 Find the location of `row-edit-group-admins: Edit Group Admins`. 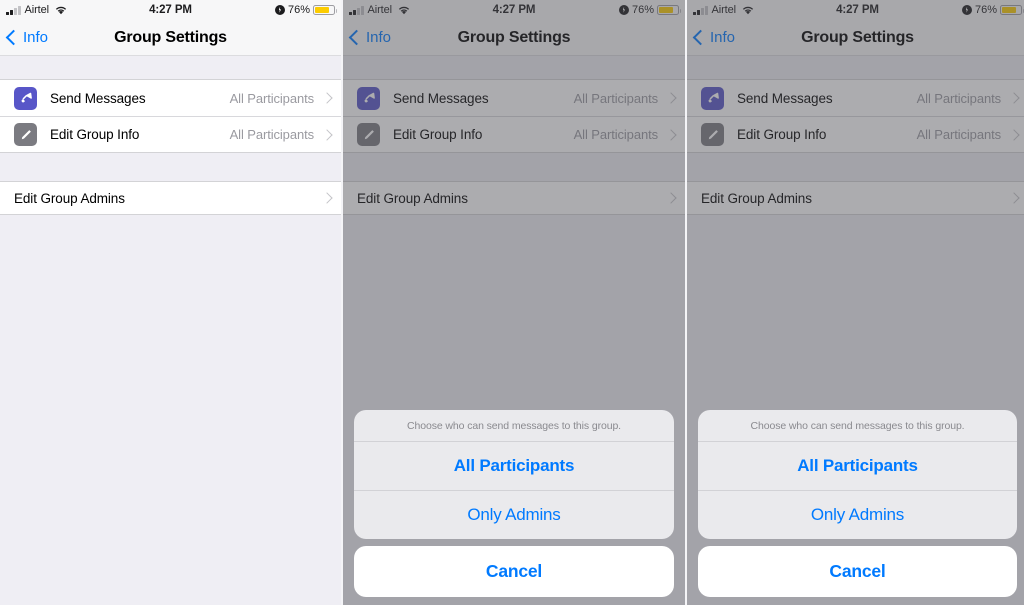

row-edit-group-admins: Edit Group Admins is located at coordinates (170, 198).